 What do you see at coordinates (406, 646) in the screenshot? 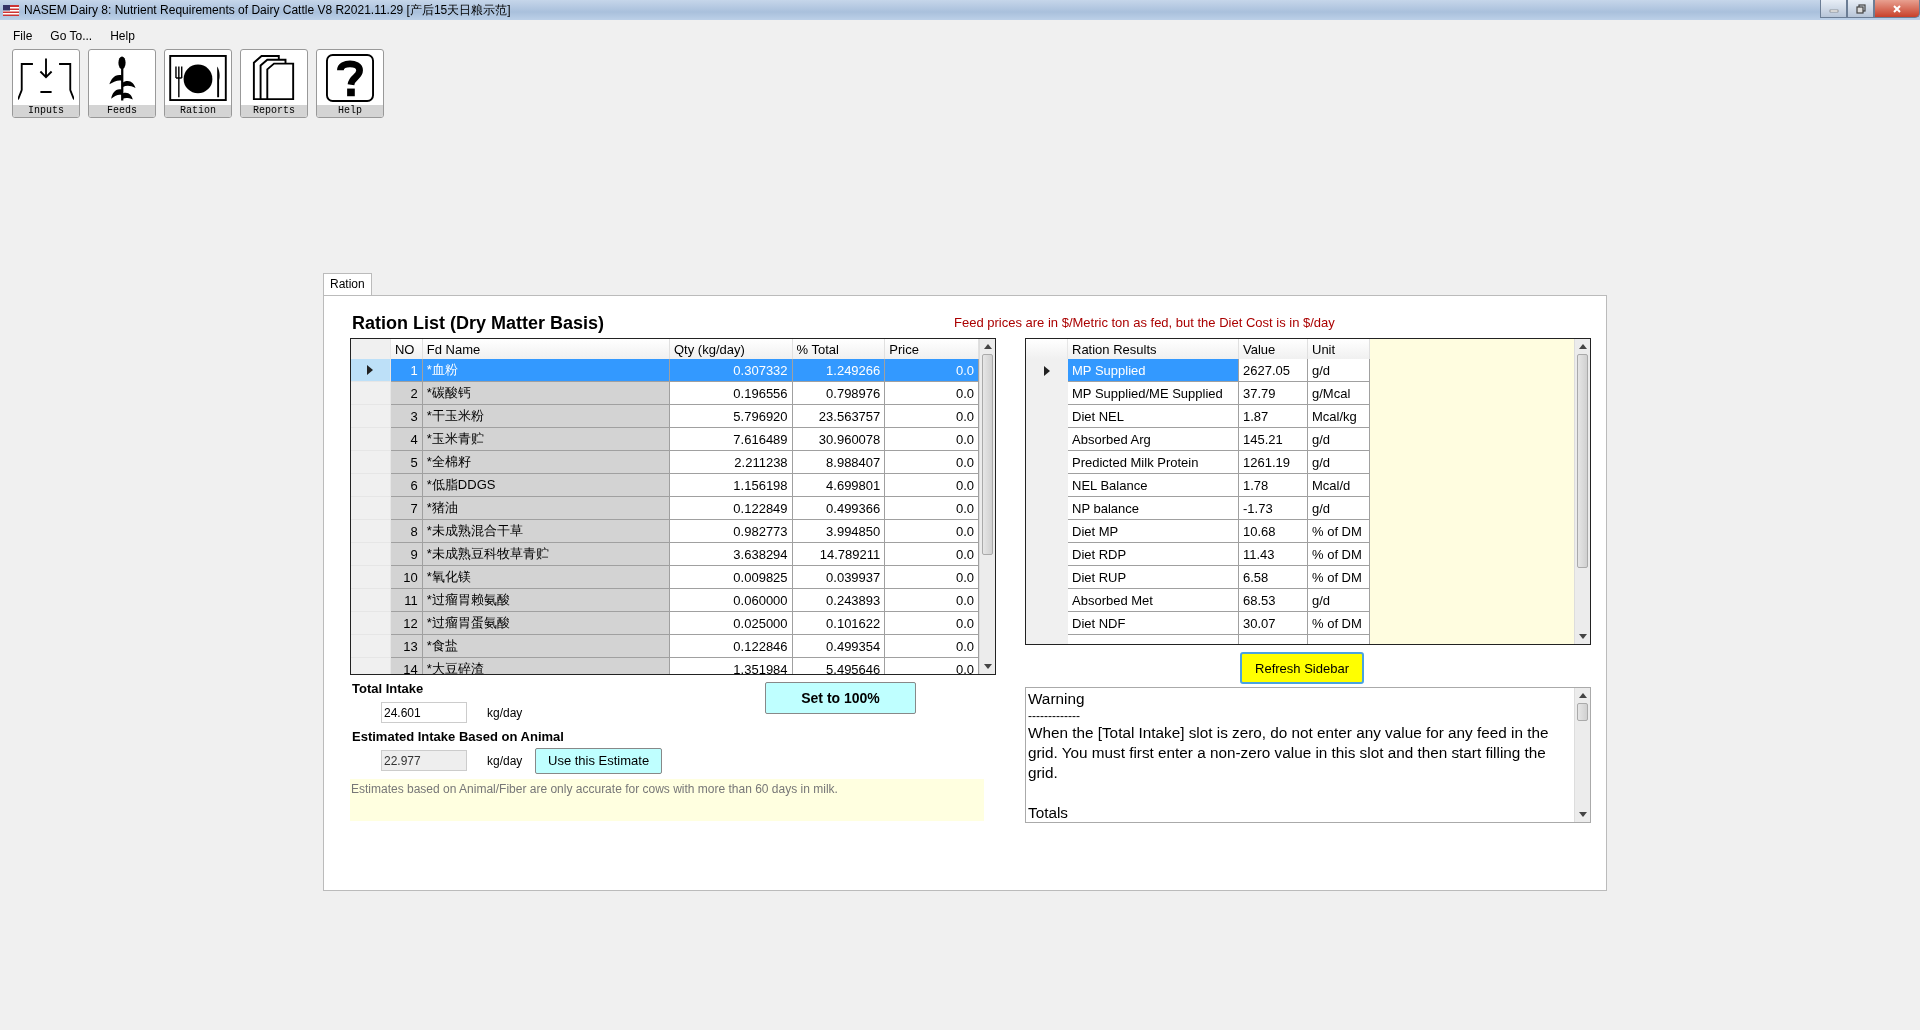
I see `table-cell: 13` at bounding box center [406, 646].